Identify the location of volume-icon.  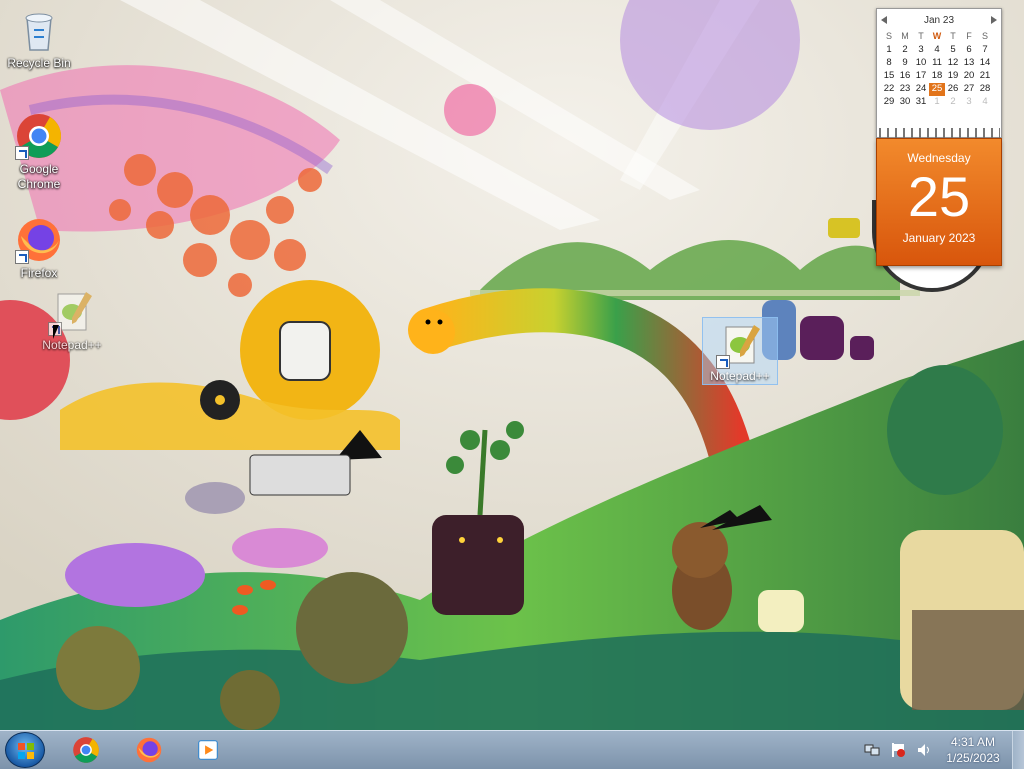
(924, 750).